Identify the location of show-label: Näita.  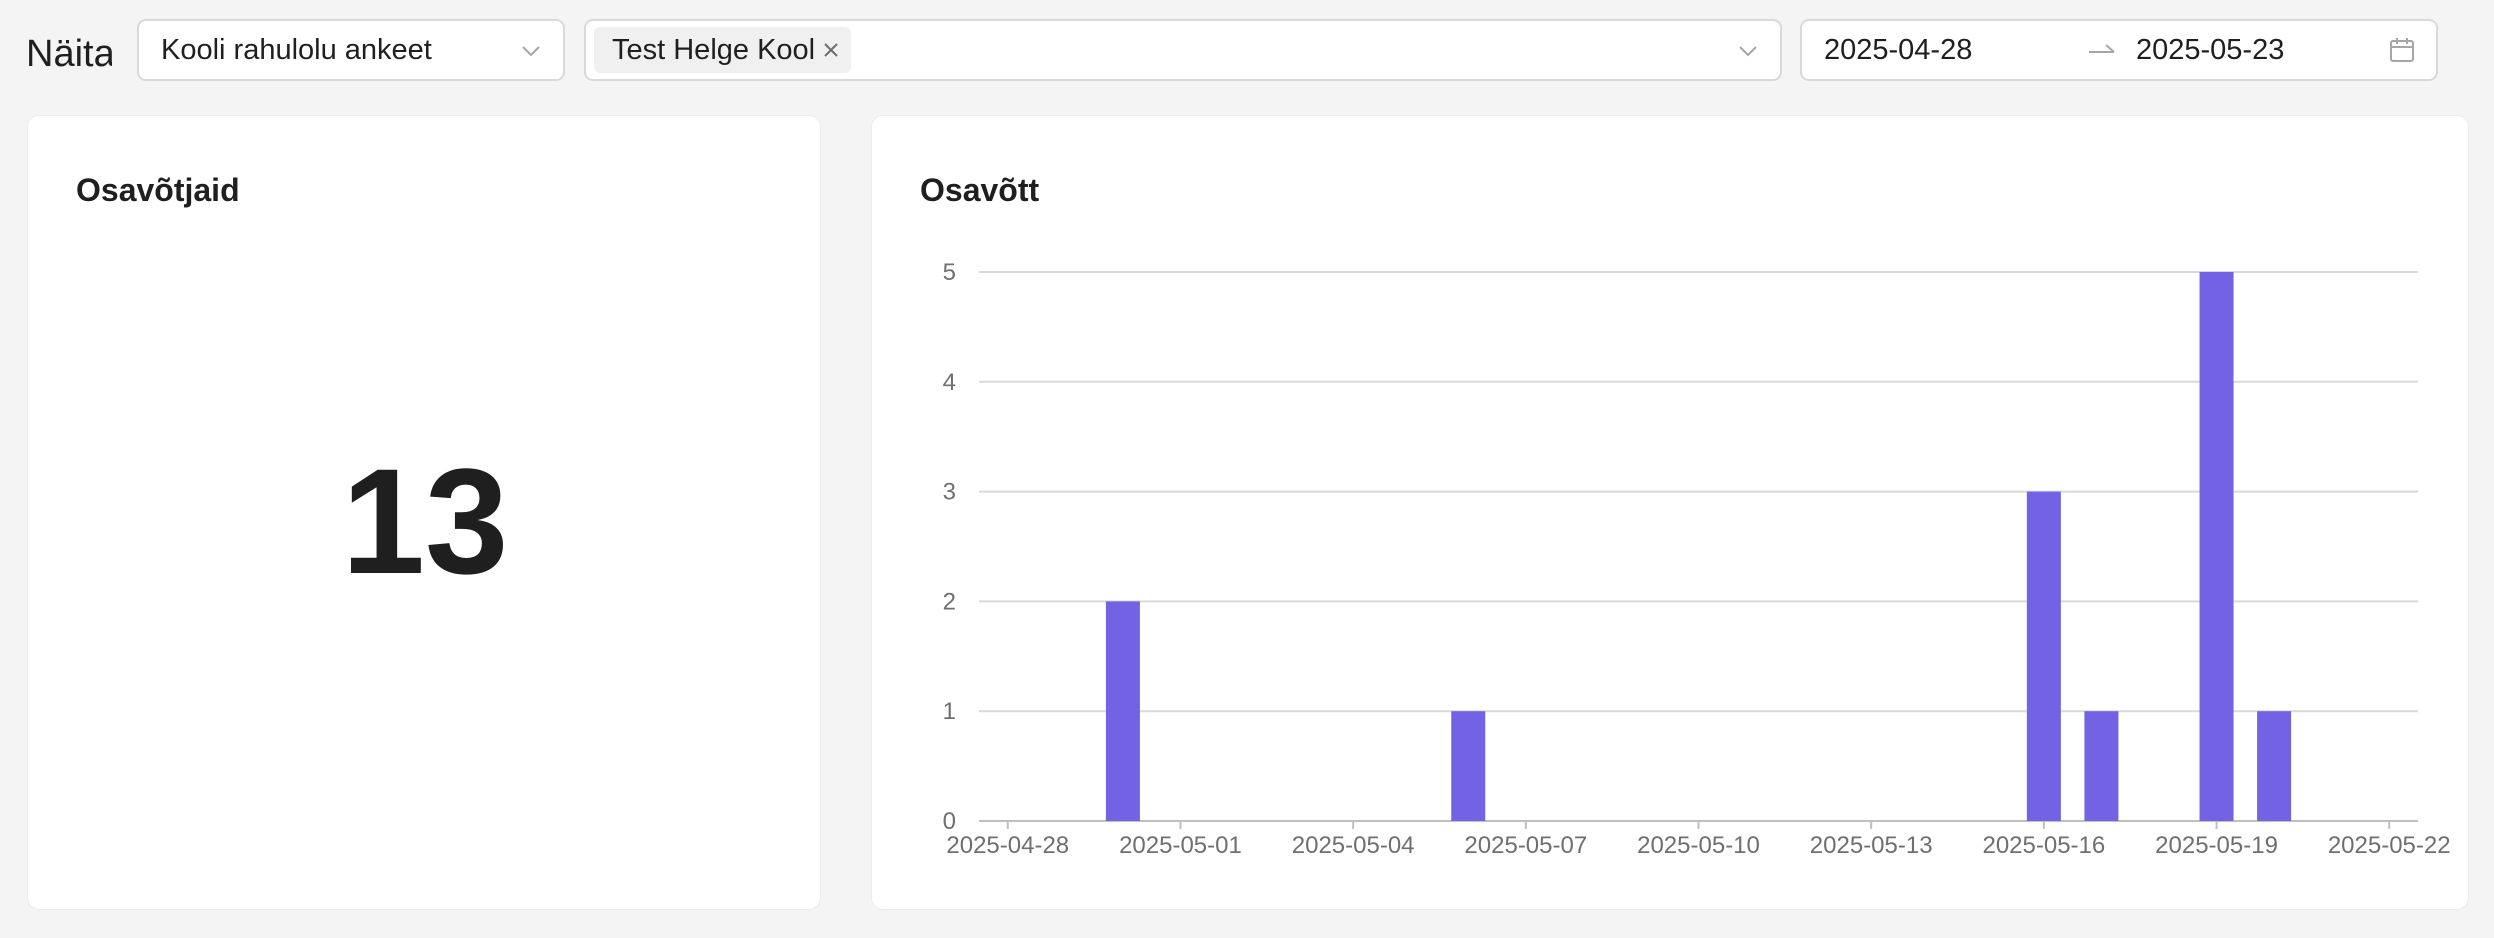
(69, 54).